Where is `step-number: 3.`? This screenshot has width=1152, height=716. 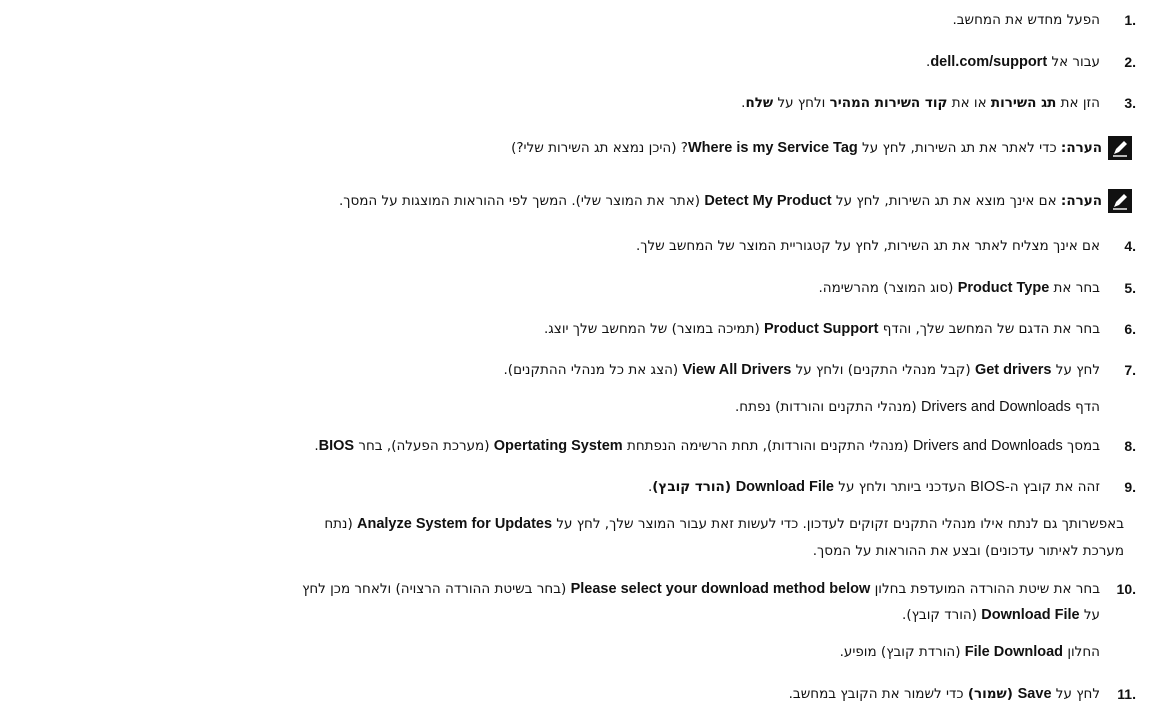
step-number: 3. is located at coordinates (1130, 103).